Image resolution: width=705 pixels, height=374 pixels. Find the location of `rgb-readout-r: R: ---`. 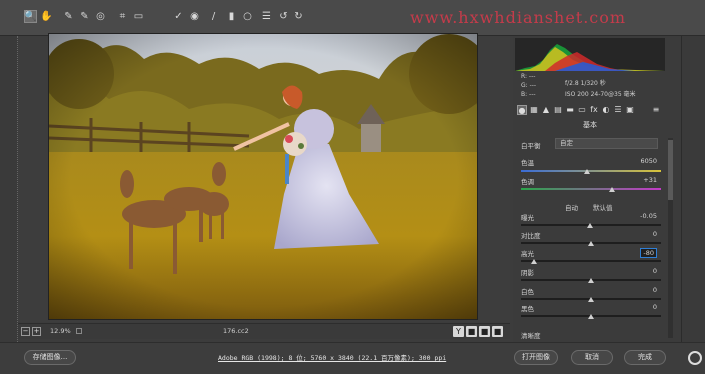

rgb-readout-r: R: --- is located at coordinates (528, 76).